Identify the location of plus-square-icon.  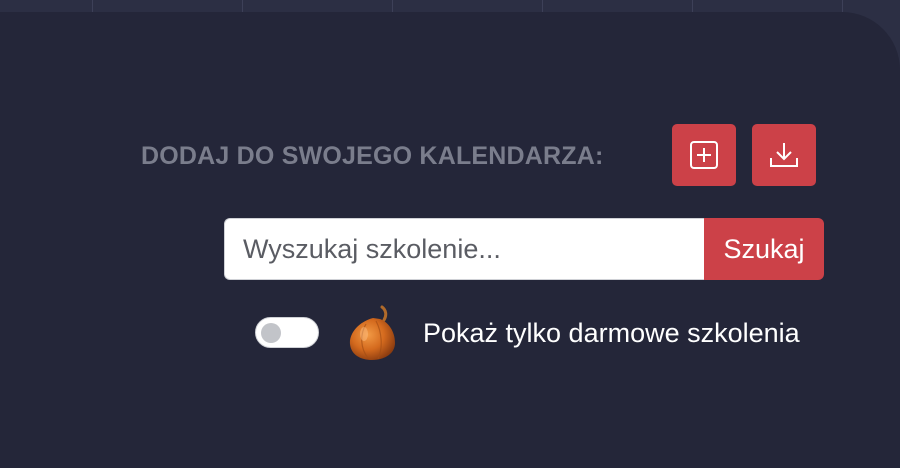
(704, 155).